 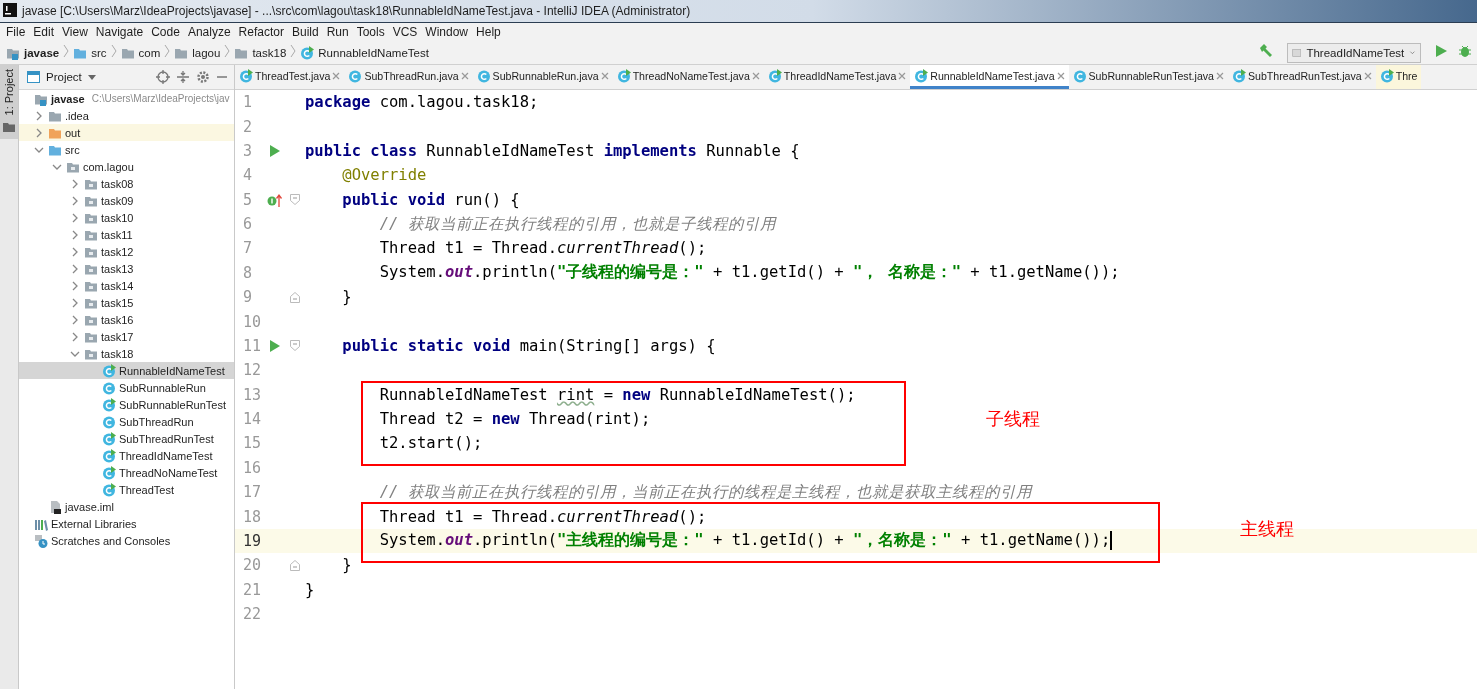 What do you see at coordinates (617, 394) in the screenshot?
I see `code-line: RunnableIdNameTest rint = new RunnableIdNameTest();` at bounding box center [617, 394].